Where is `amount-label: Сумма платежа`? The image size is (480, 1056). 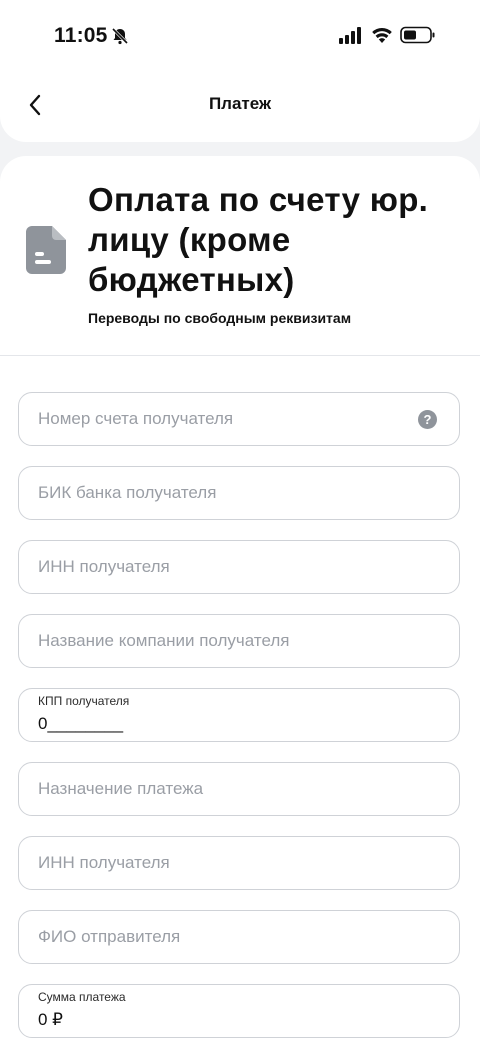 amount-label: Сумма платежа is located at coordinates (82, 997).